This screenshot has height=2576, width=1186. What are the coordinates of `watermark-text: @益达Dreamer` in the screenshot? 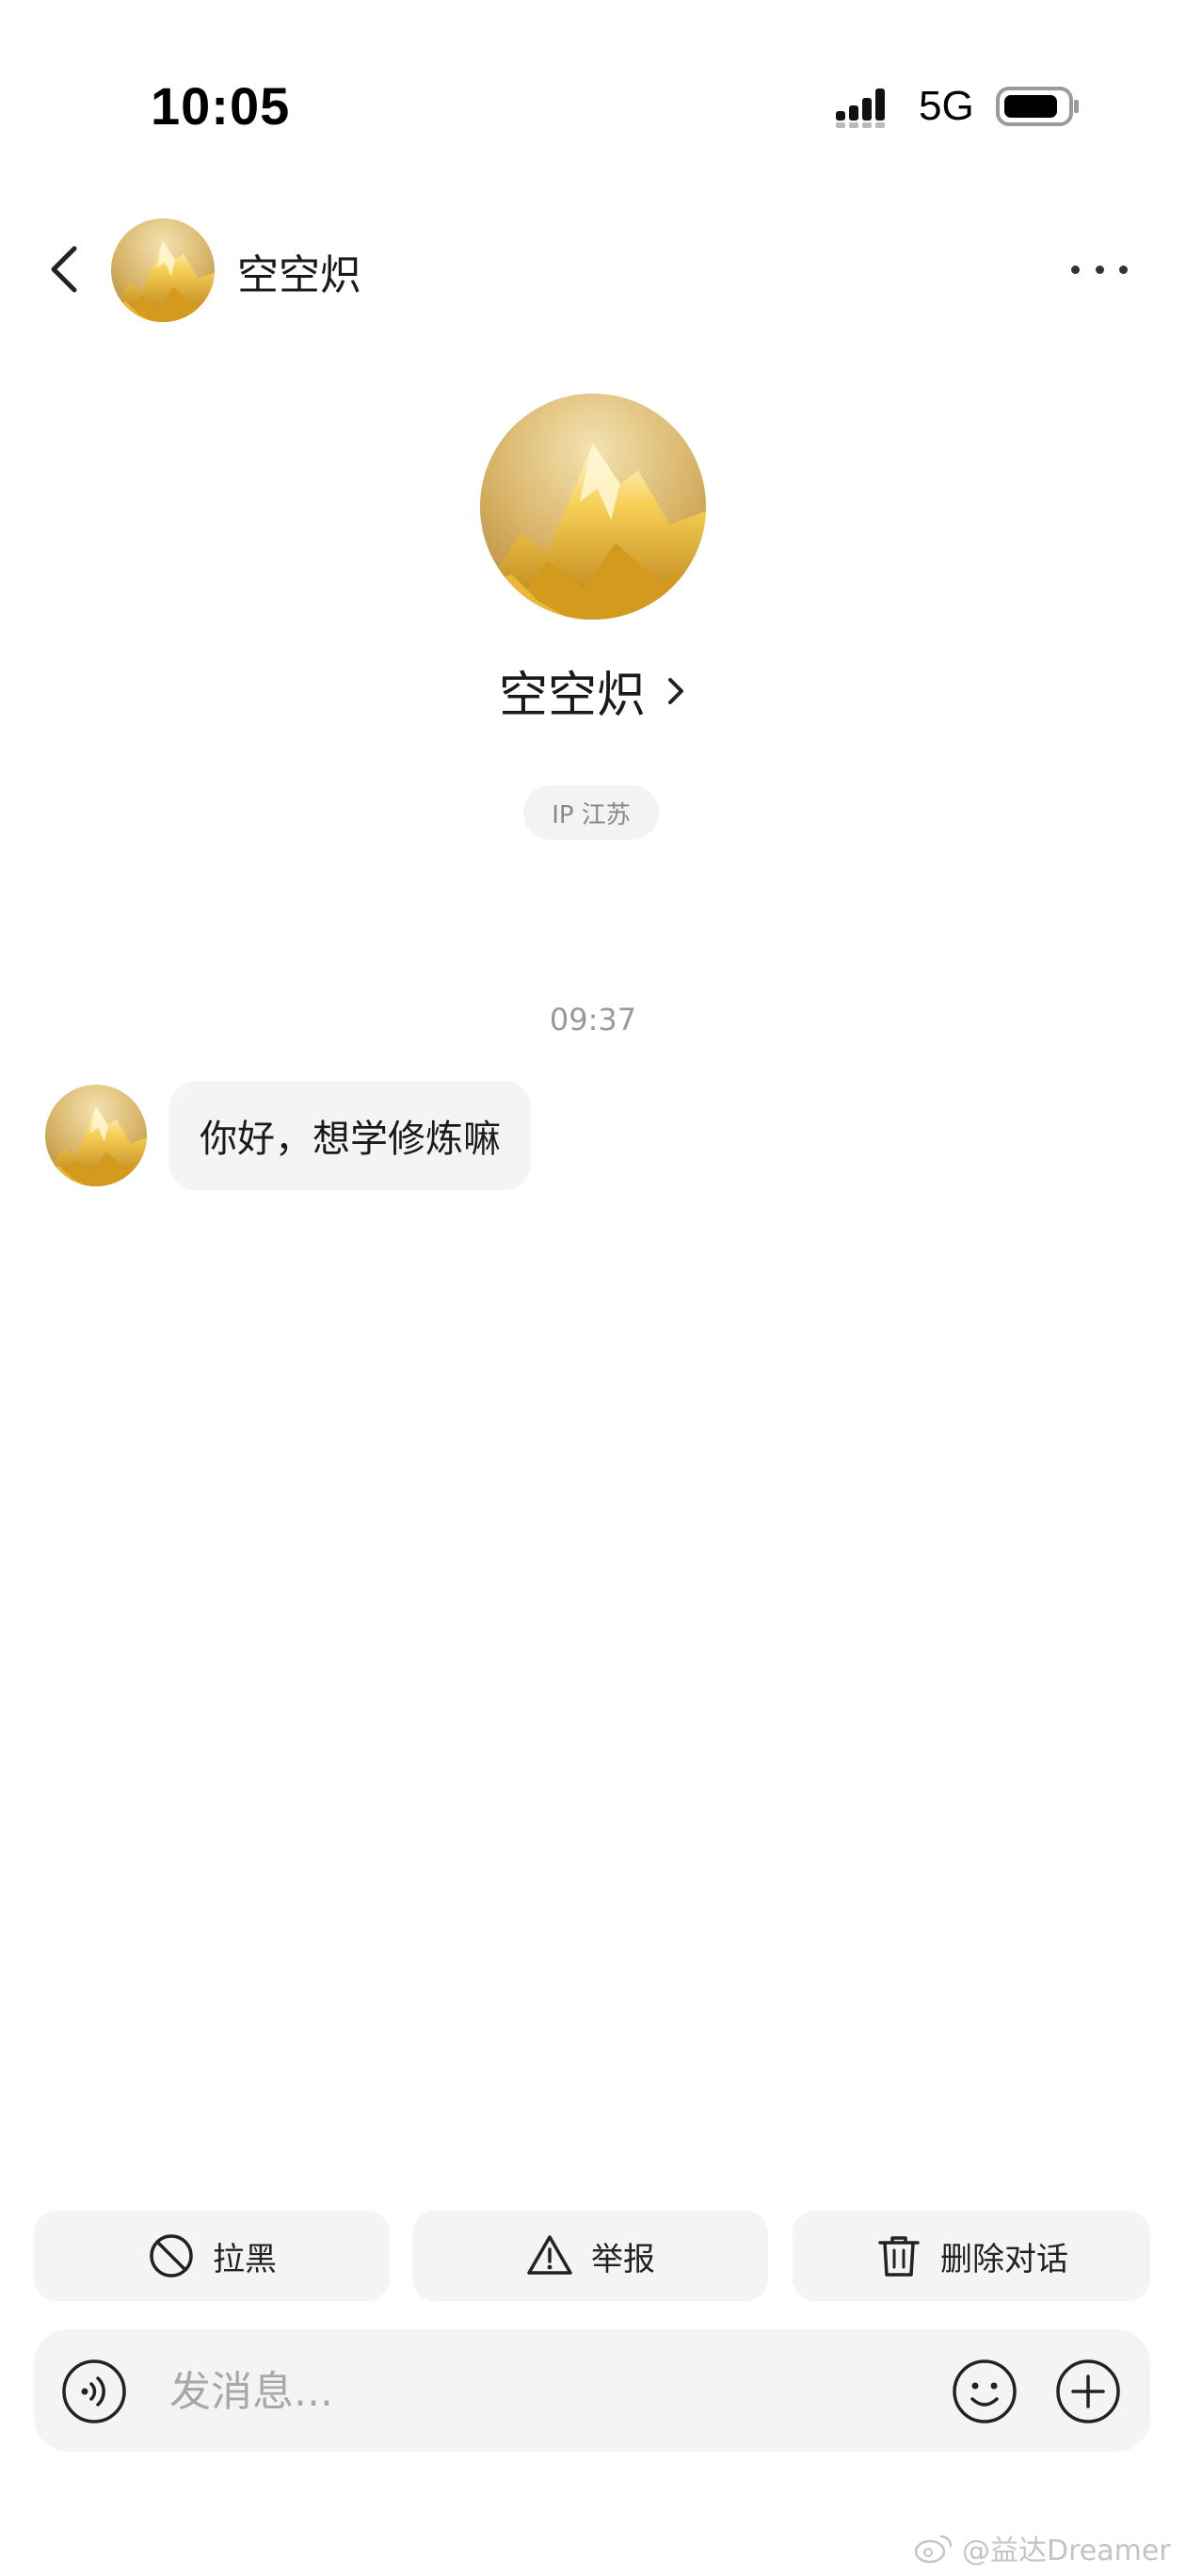 It's located at (1066, 2551).